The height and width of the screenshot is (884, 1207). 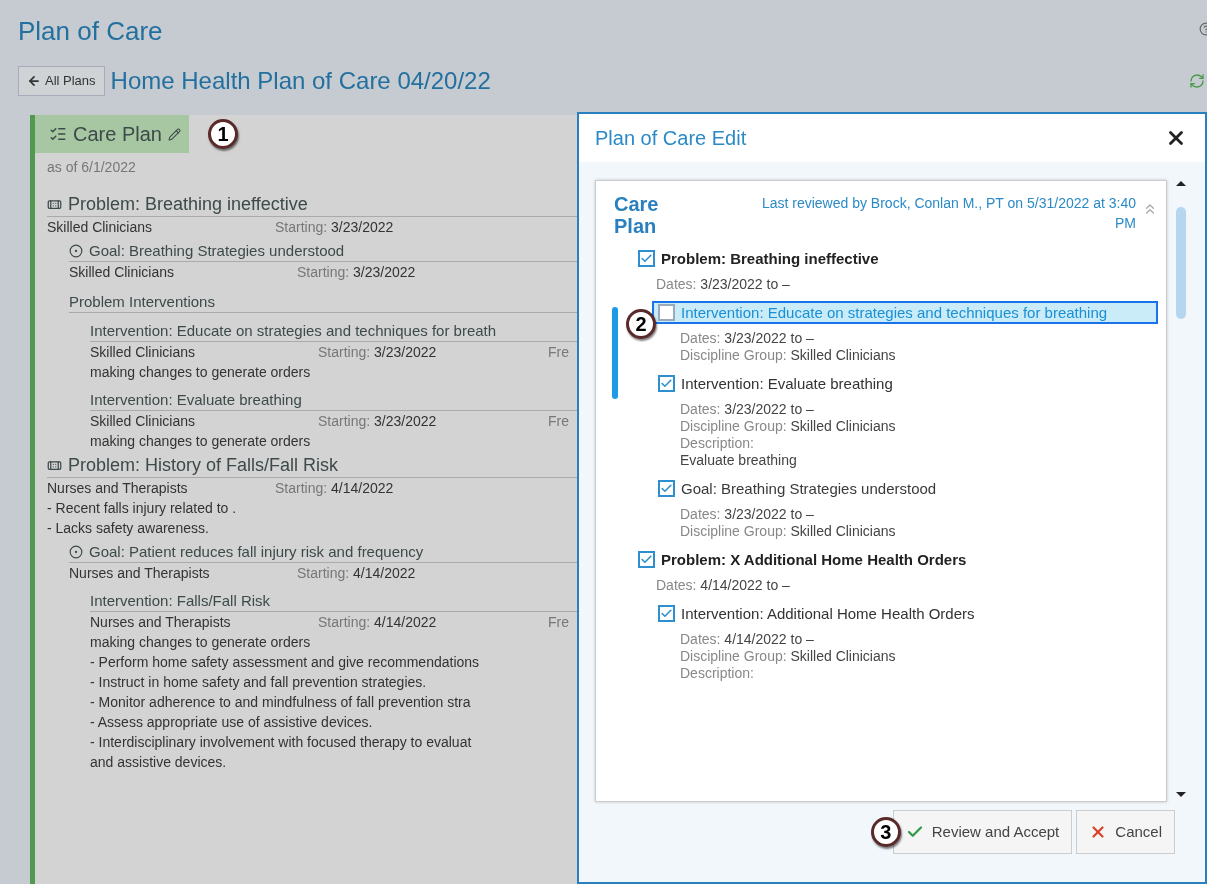 What do you see at coordinates (58, 134) in the screenshot?
I see `checklist-icon` at bounding box center [58, 134].